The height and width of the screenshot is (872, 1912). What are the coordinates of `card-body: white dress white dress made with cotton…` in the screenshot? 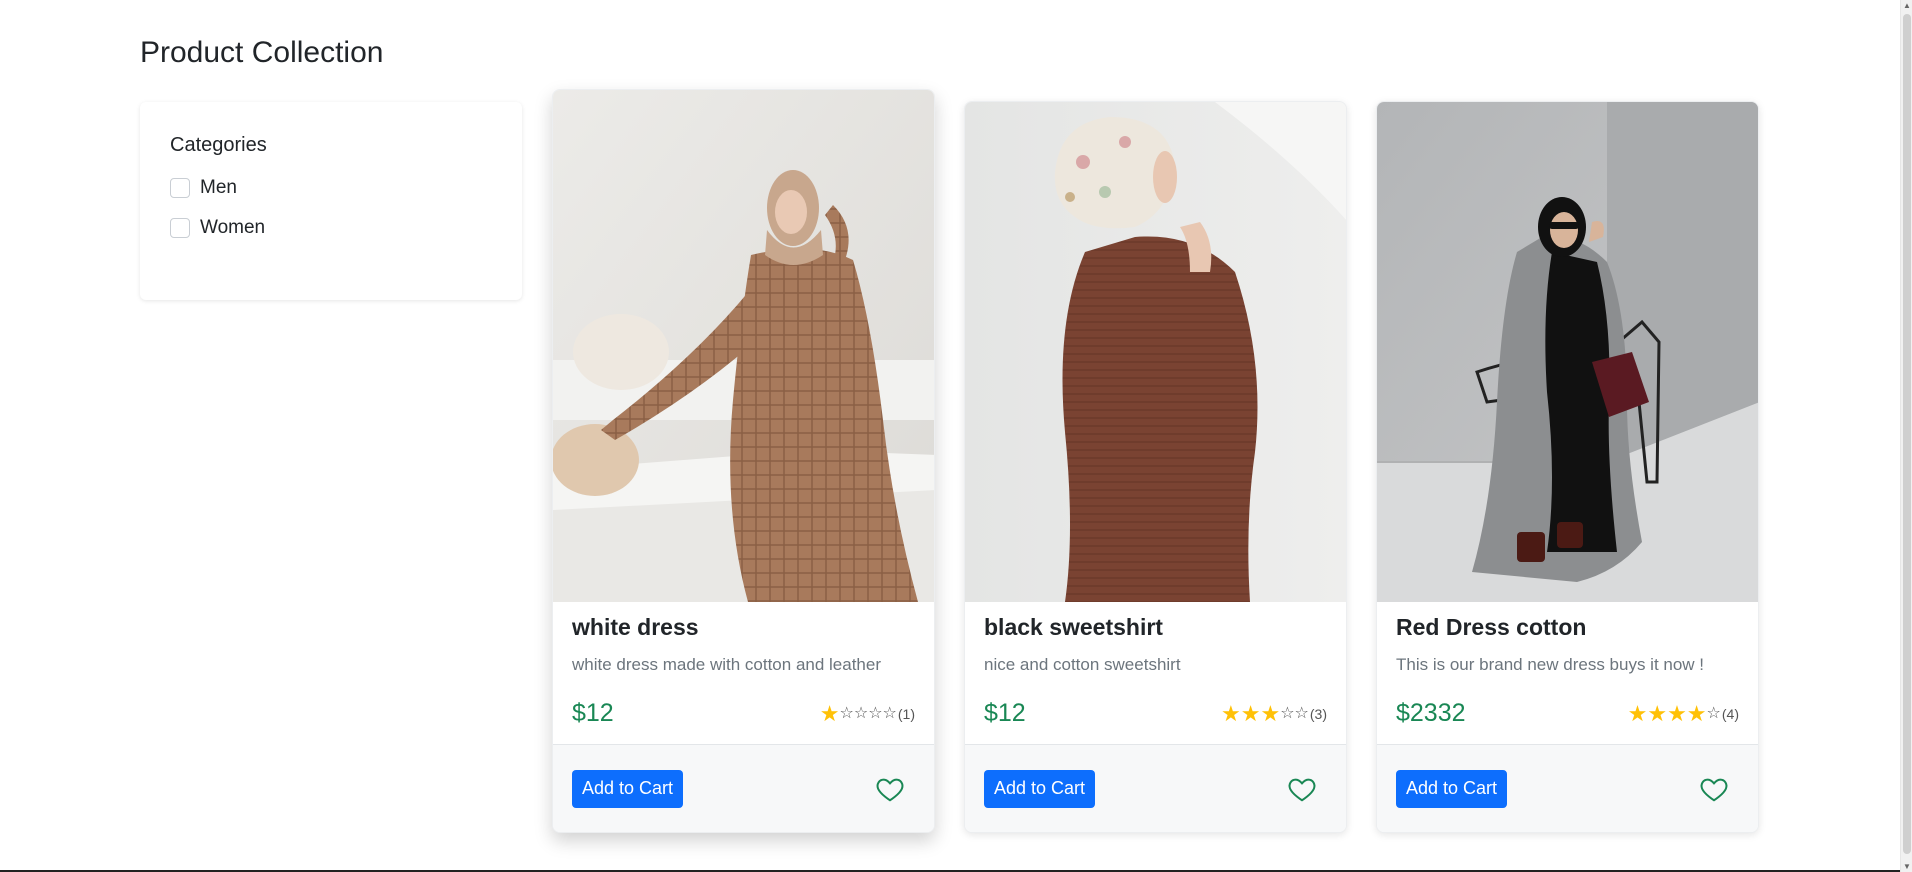 It's located at (743, 673).